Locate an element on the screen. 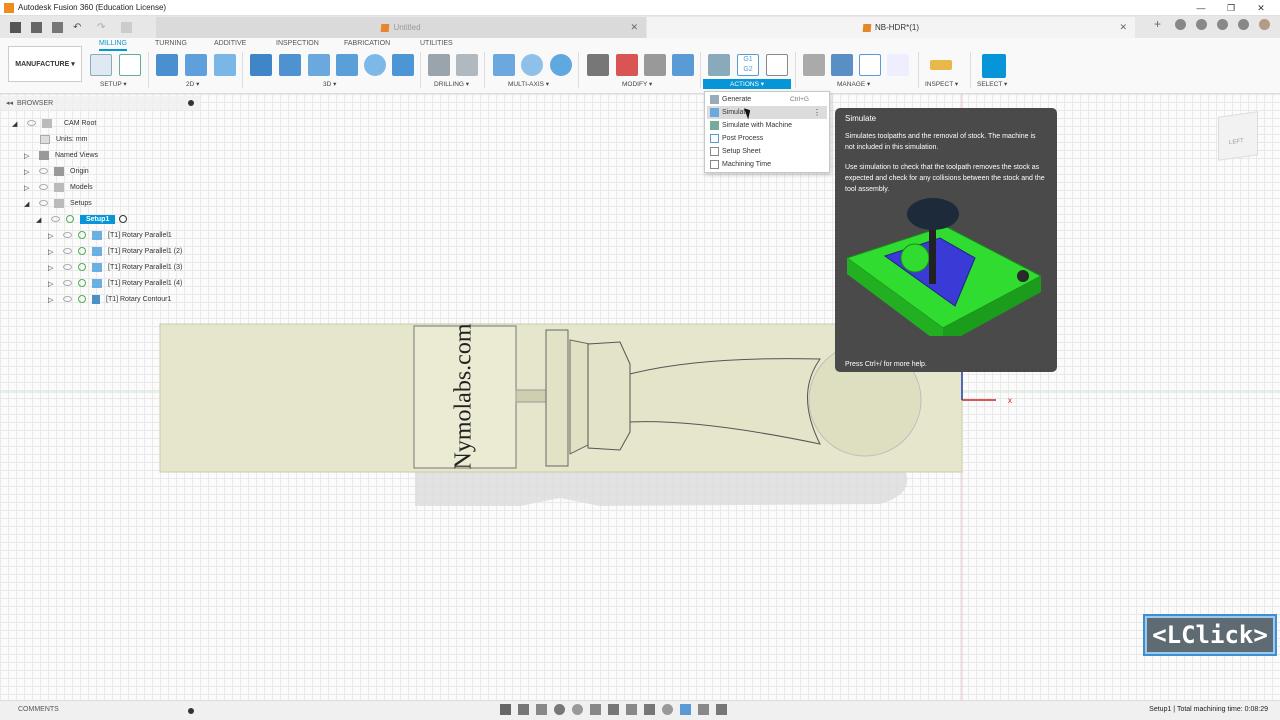 This screenshot has height=720, width=1280. new-setup-icon is located at coordinates (130, 65).